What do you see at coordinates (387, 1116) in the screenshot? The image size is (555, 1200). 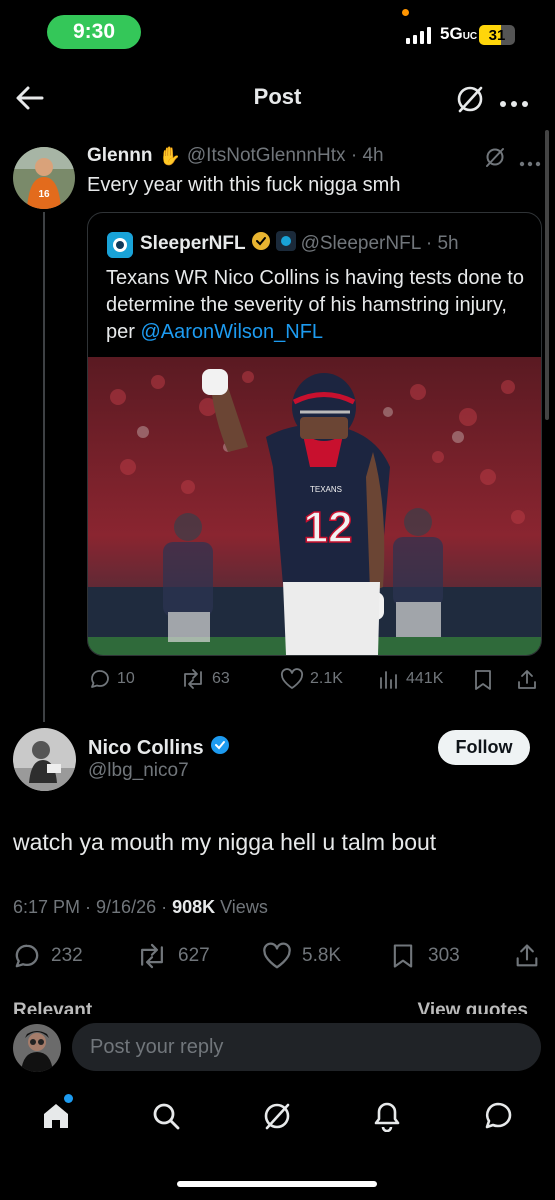 I see `notifications-icon` at bounding box center [387, 1116].